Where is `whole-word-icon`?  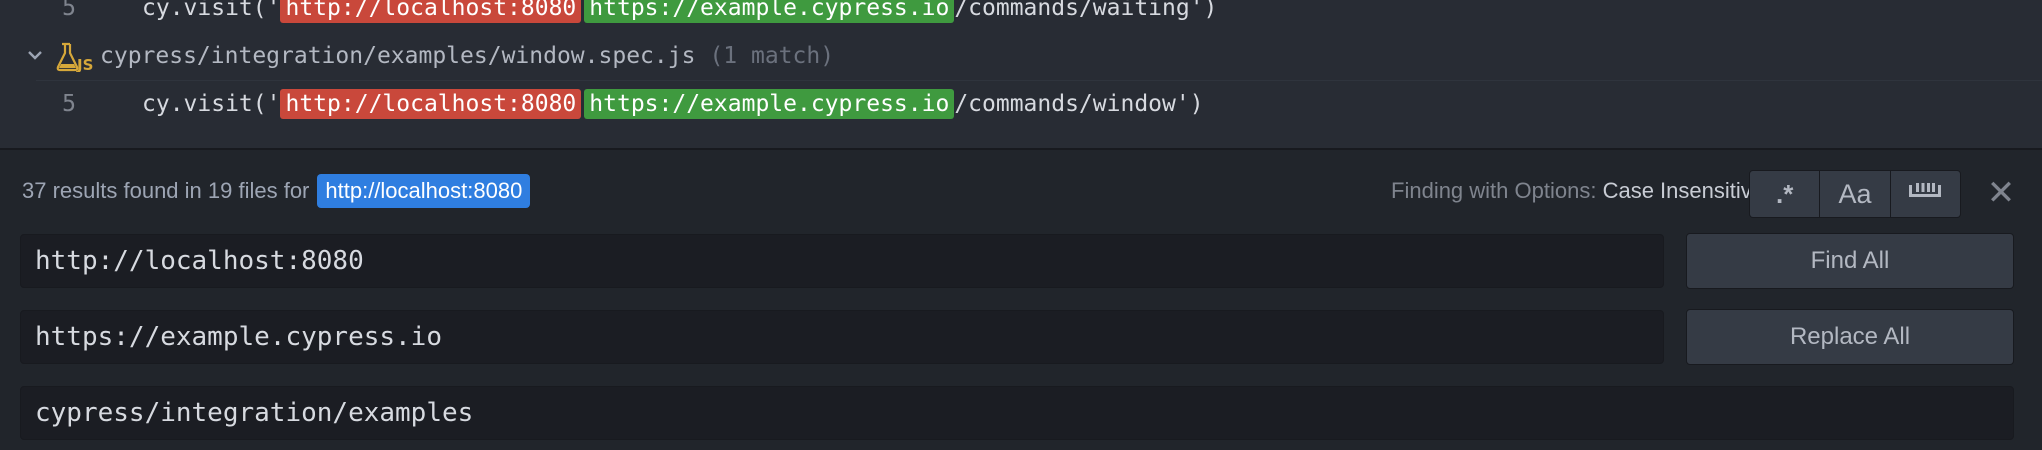 whole-word-icon is located at coordinates (1925, 194).